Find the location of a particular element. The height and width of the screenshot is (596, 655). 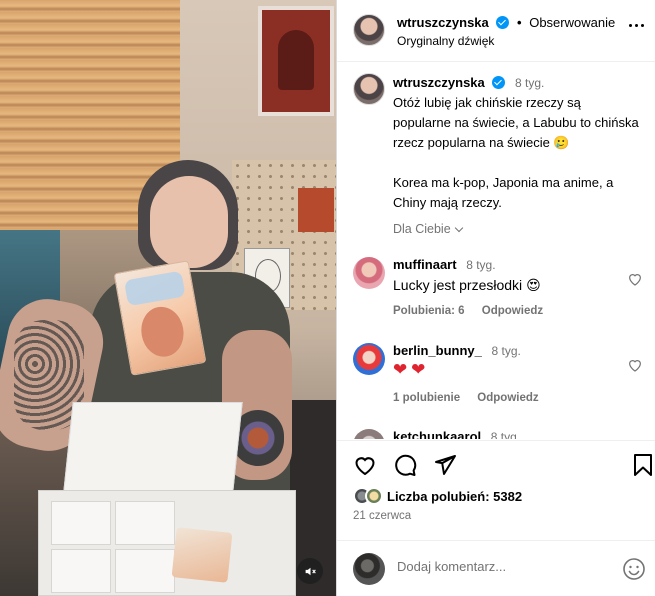

display-box-lid is located at coordinates (153, 447).